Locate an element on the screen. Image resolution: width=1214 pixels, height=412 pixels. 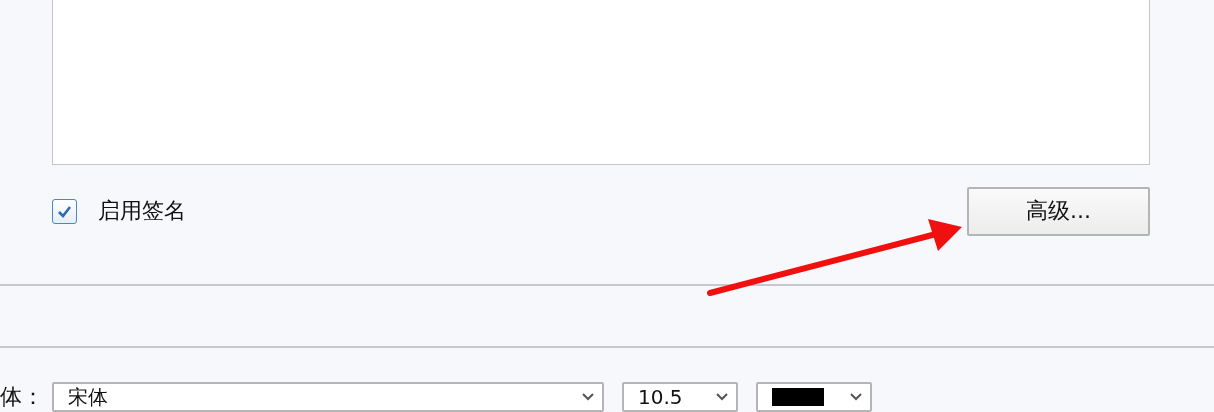
size-dropdown: 10.5 is located at coordinates (680, 397).